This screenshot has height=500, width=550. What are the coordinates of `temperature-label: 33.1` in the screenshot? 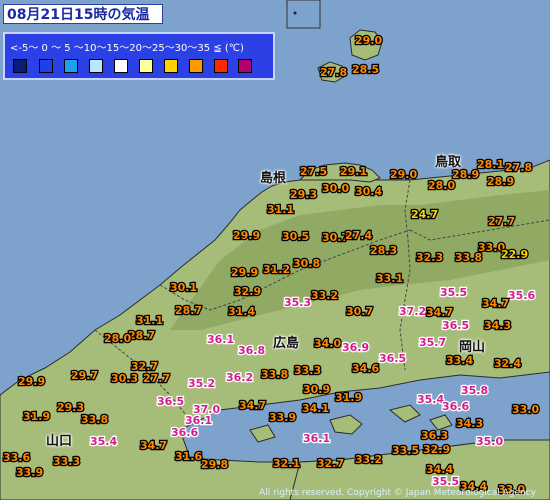 It's located at (389, 278).